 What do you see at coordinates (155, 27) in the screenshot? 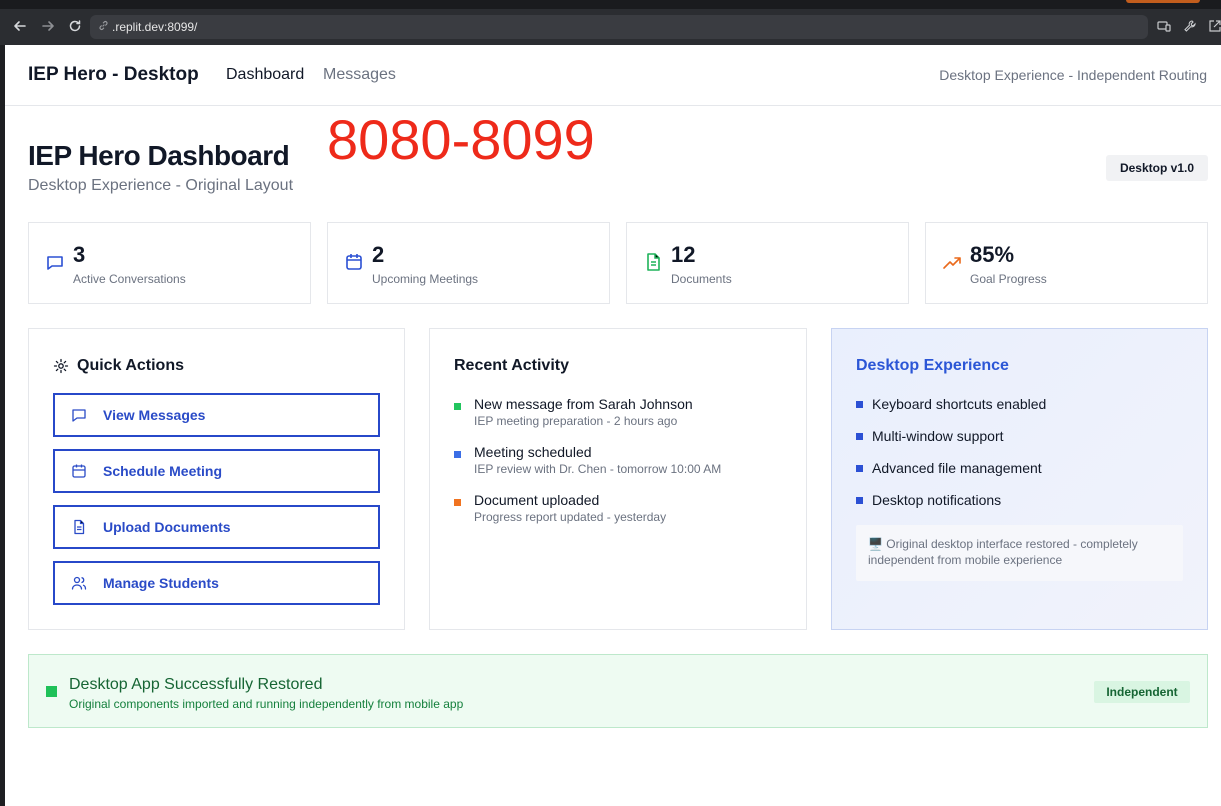
I see `url-text: .replit.dev:8099/` at bounding box center [155, 27].